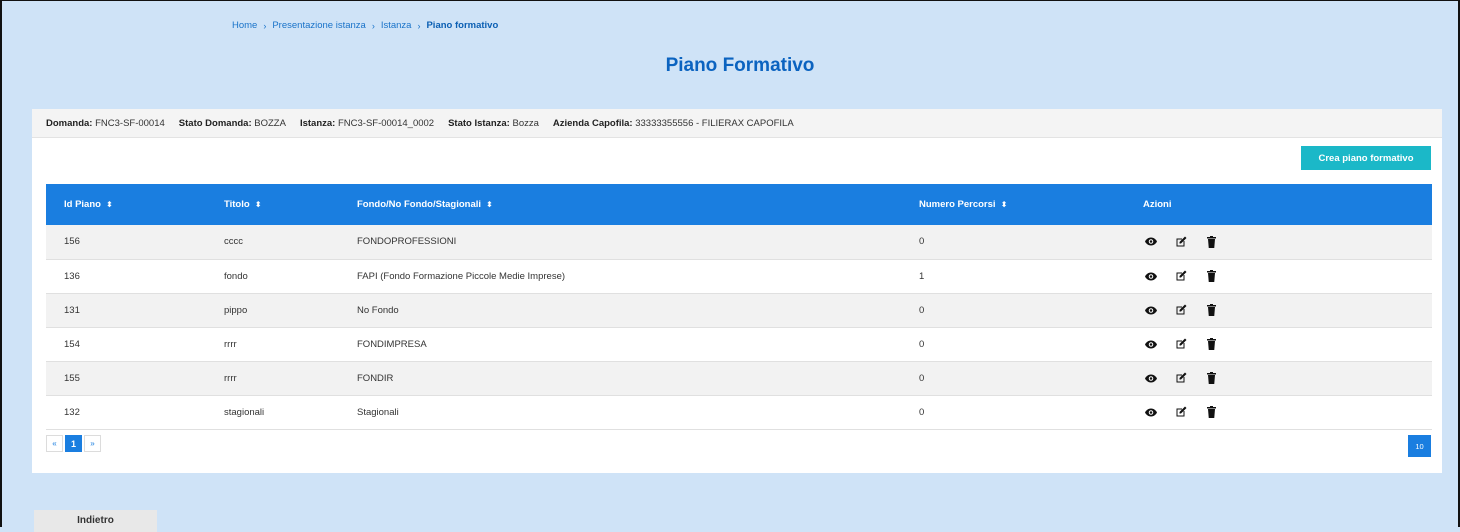 This screenshot has height=532, width=1460. Describe the element at coordinates (378, 310) in the screenshot. I see `cell-fondo: No Fondo` at that location.